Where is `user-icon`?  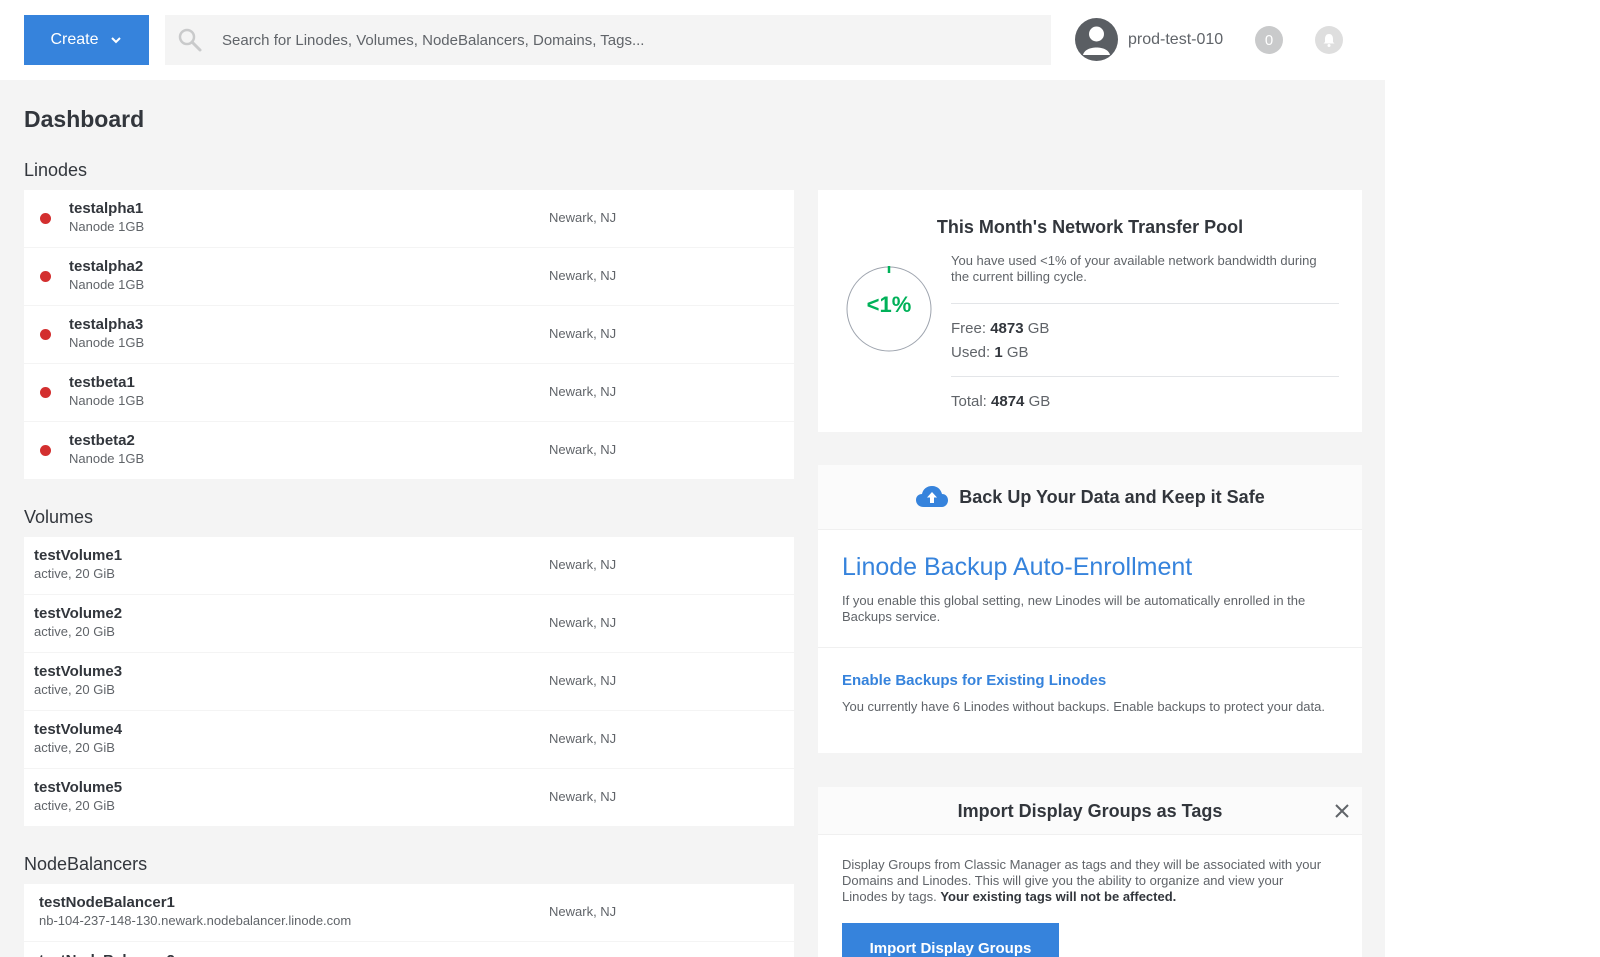 user-icon is located at coordinates (1096, 40).